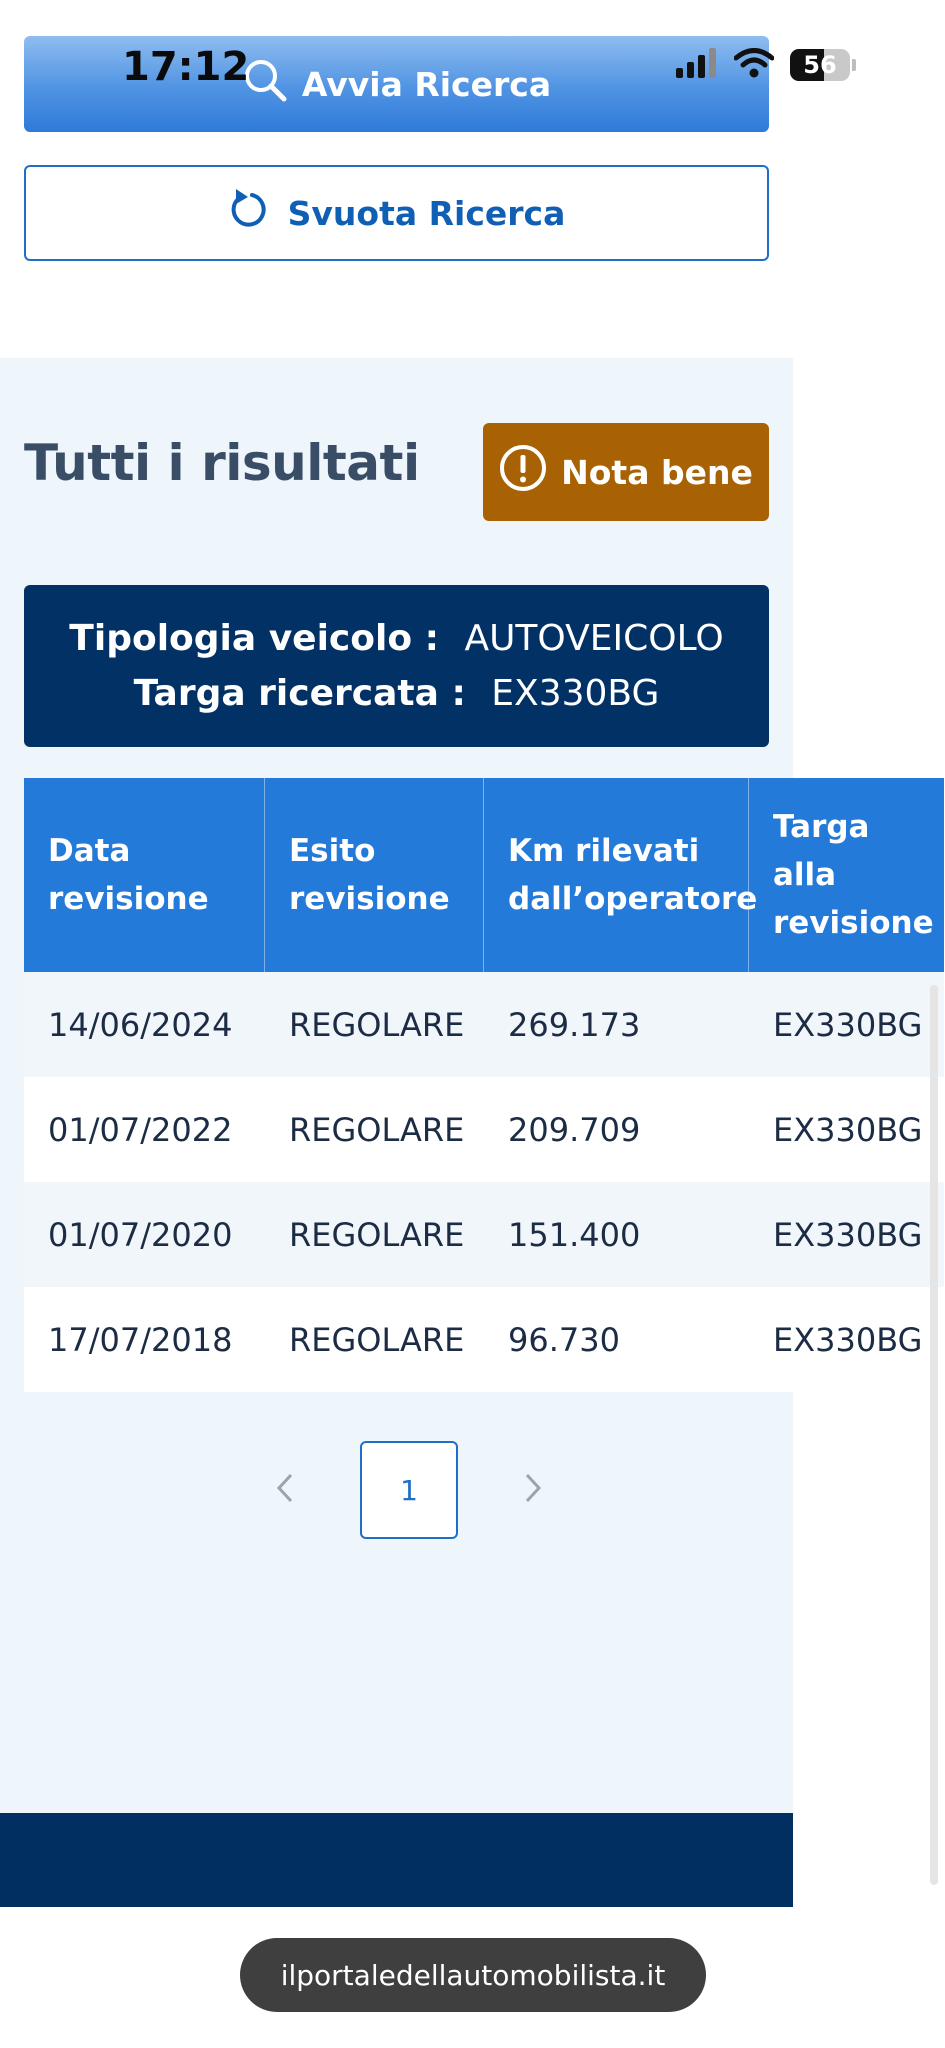  What do you see at coordinates (574, 1024) in the screenshot?
I see `cell-km: 269.173` at bounding box center [574, 1024].